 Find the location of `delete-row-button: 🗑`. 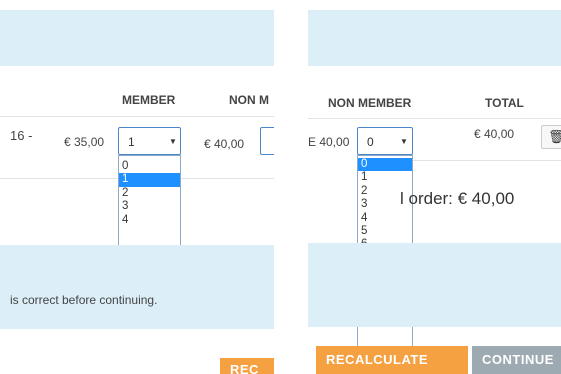

delete-row-button: 🗑 is located at coordinates (551, 137).